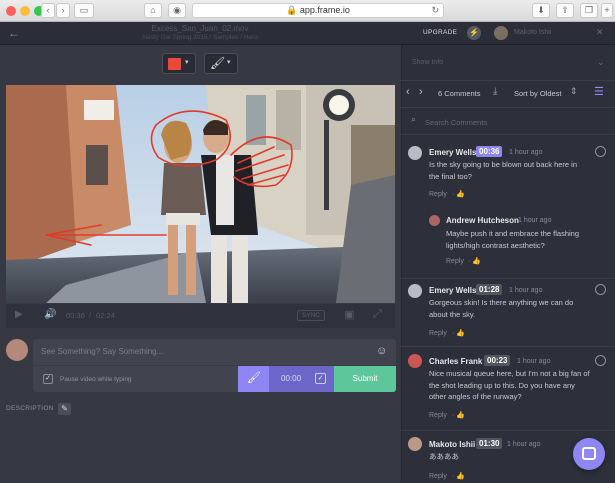 The width and height of the screenshot is (615, 483). Describe the element at coordinates (64, 409) in the screenshot. I see `edit-icon: ✎` at that location.